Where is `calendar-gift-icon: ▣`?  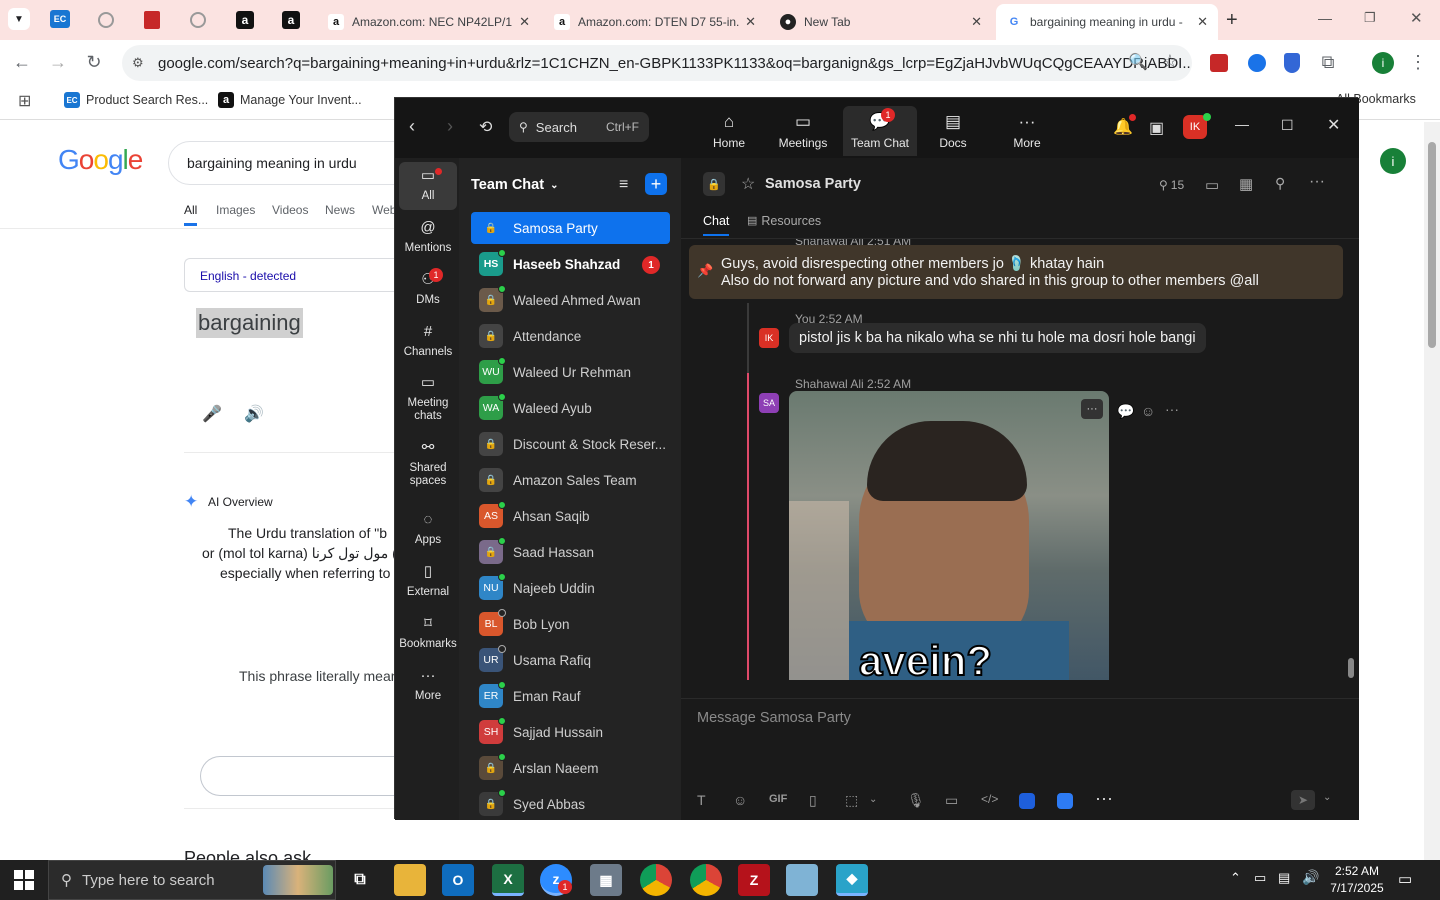 calendar-gift-icon: ▣ is located at coordinates (1156, 128).